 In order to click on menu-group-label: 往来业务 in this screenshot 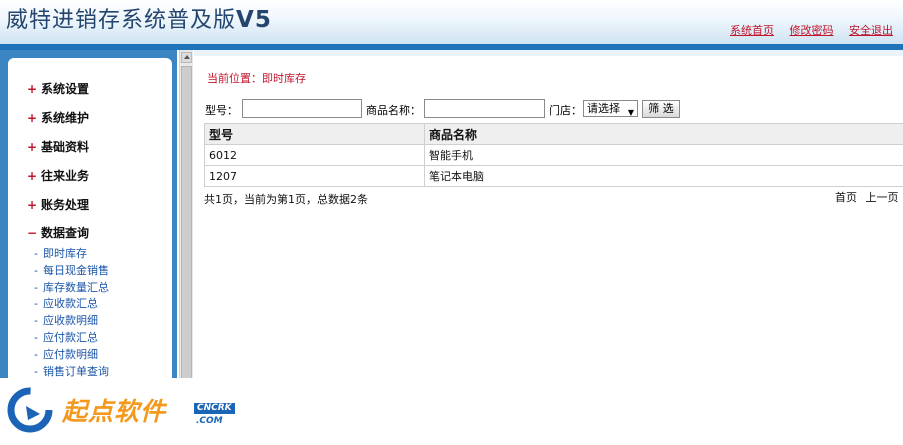, I will do `click(65, 176)`.